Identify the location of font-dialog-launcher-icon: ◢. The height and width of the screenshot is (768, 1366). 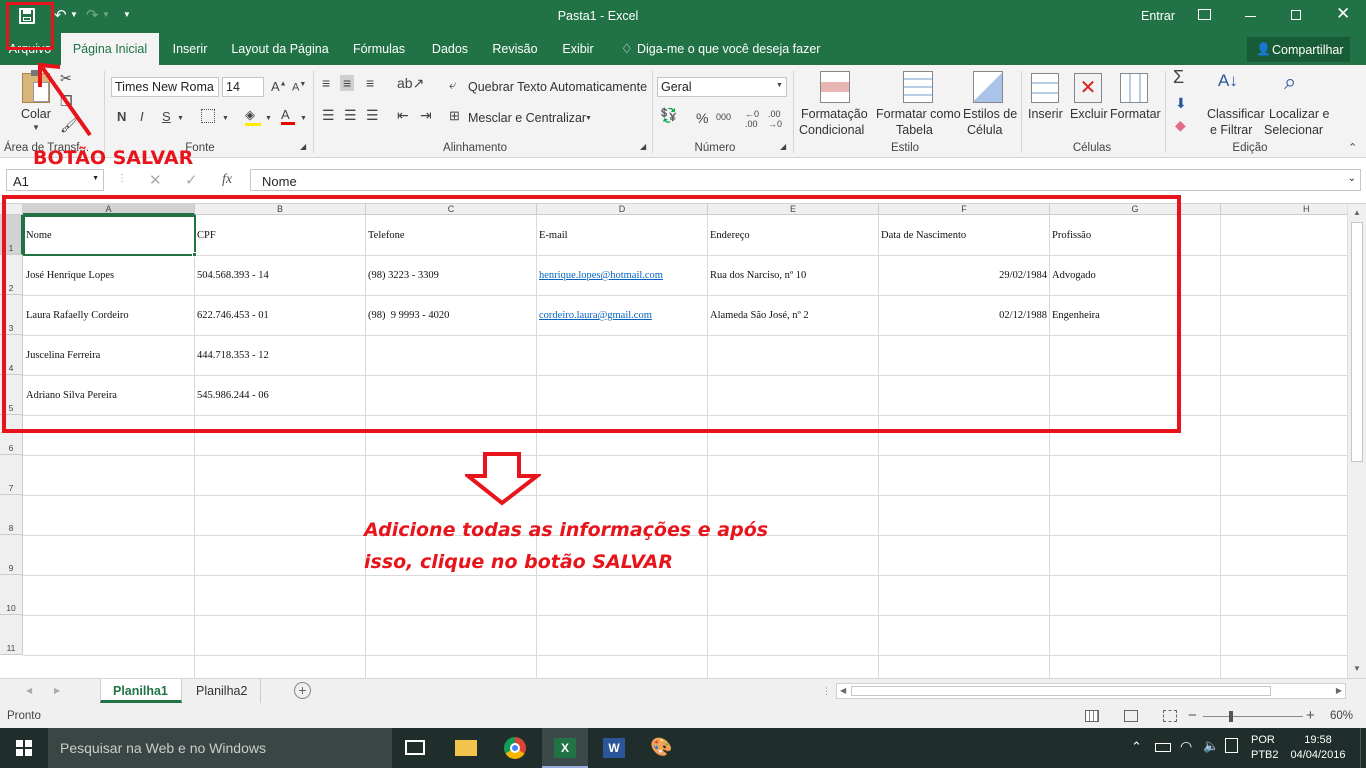
(303, 146).